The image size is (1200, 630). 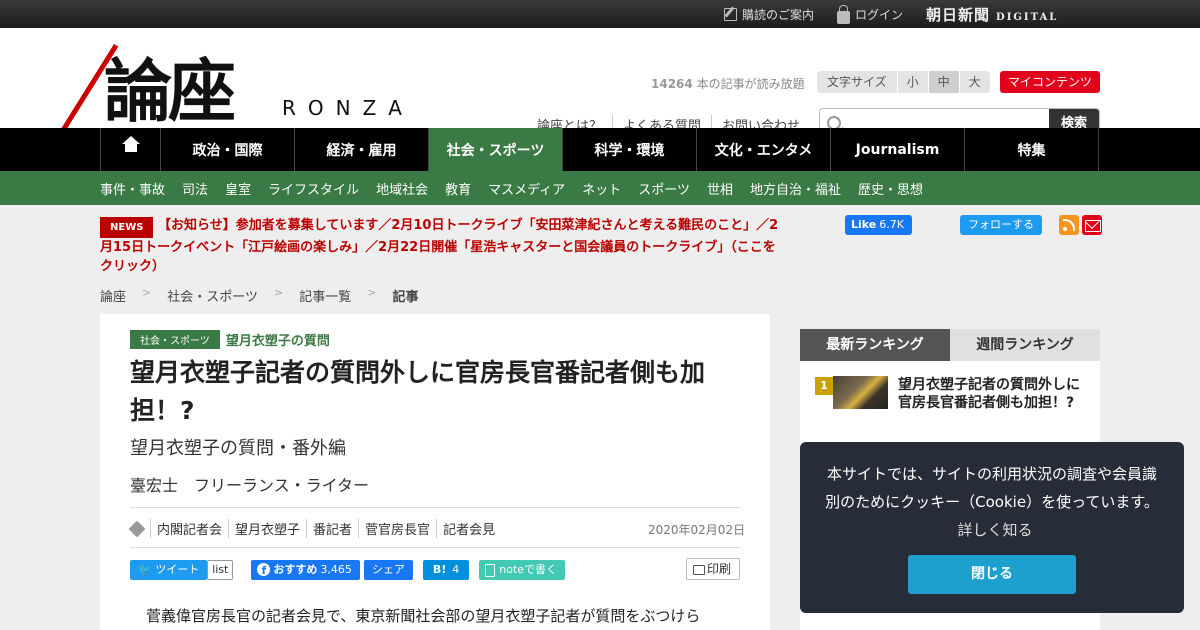 What do you see at coordinates (769, 14) in the screenshot?
I see `subscribe-link: 購読のご案内` at bounding box center [769, 14].